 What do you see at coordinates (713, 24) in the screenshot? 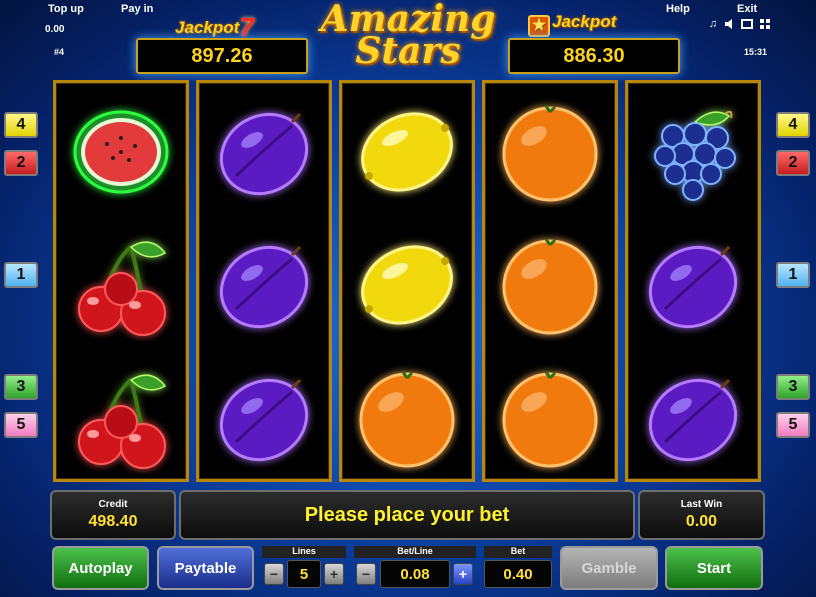
I see `music-icon: ♫` at bounding box center [713, 24].